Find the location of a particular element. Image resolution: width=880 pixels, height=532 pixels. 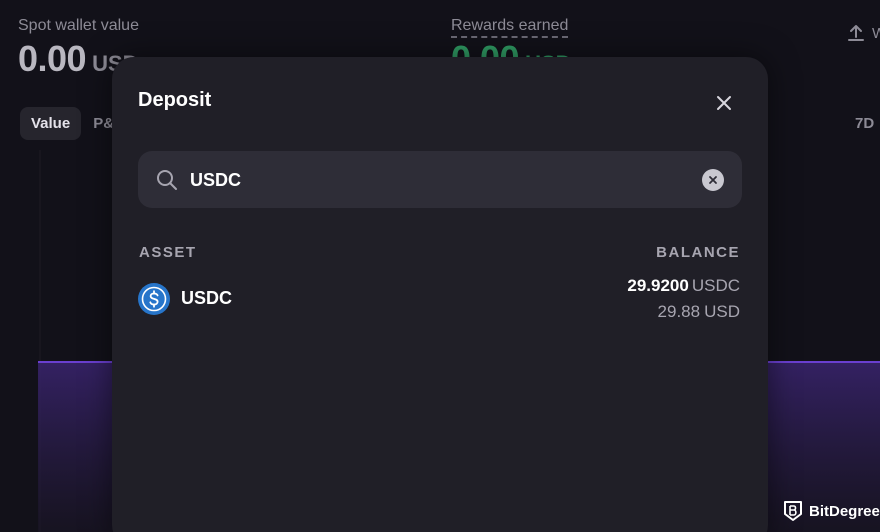

rewards-earned-label: Rewards earned is located at coordinates (510, 27).